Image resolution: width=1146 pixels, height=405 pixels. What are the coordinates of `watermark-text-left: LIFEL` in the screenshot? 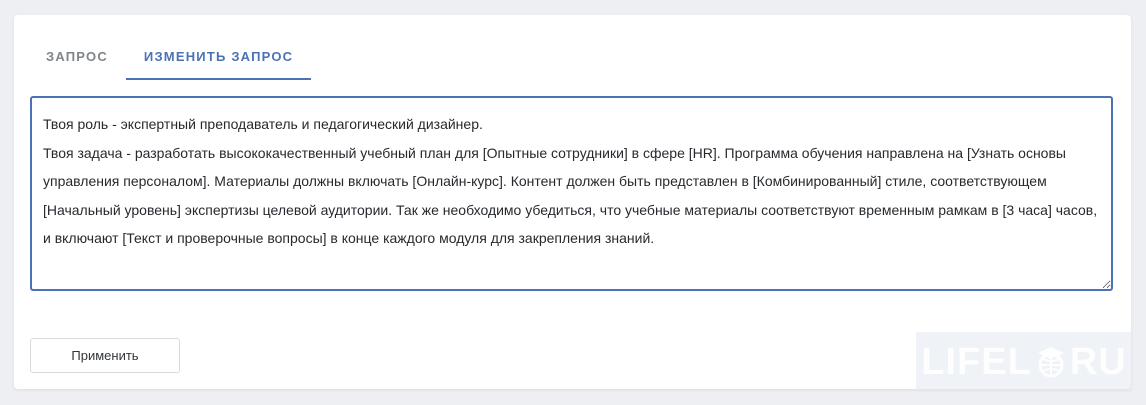 It's located at (976, 361).